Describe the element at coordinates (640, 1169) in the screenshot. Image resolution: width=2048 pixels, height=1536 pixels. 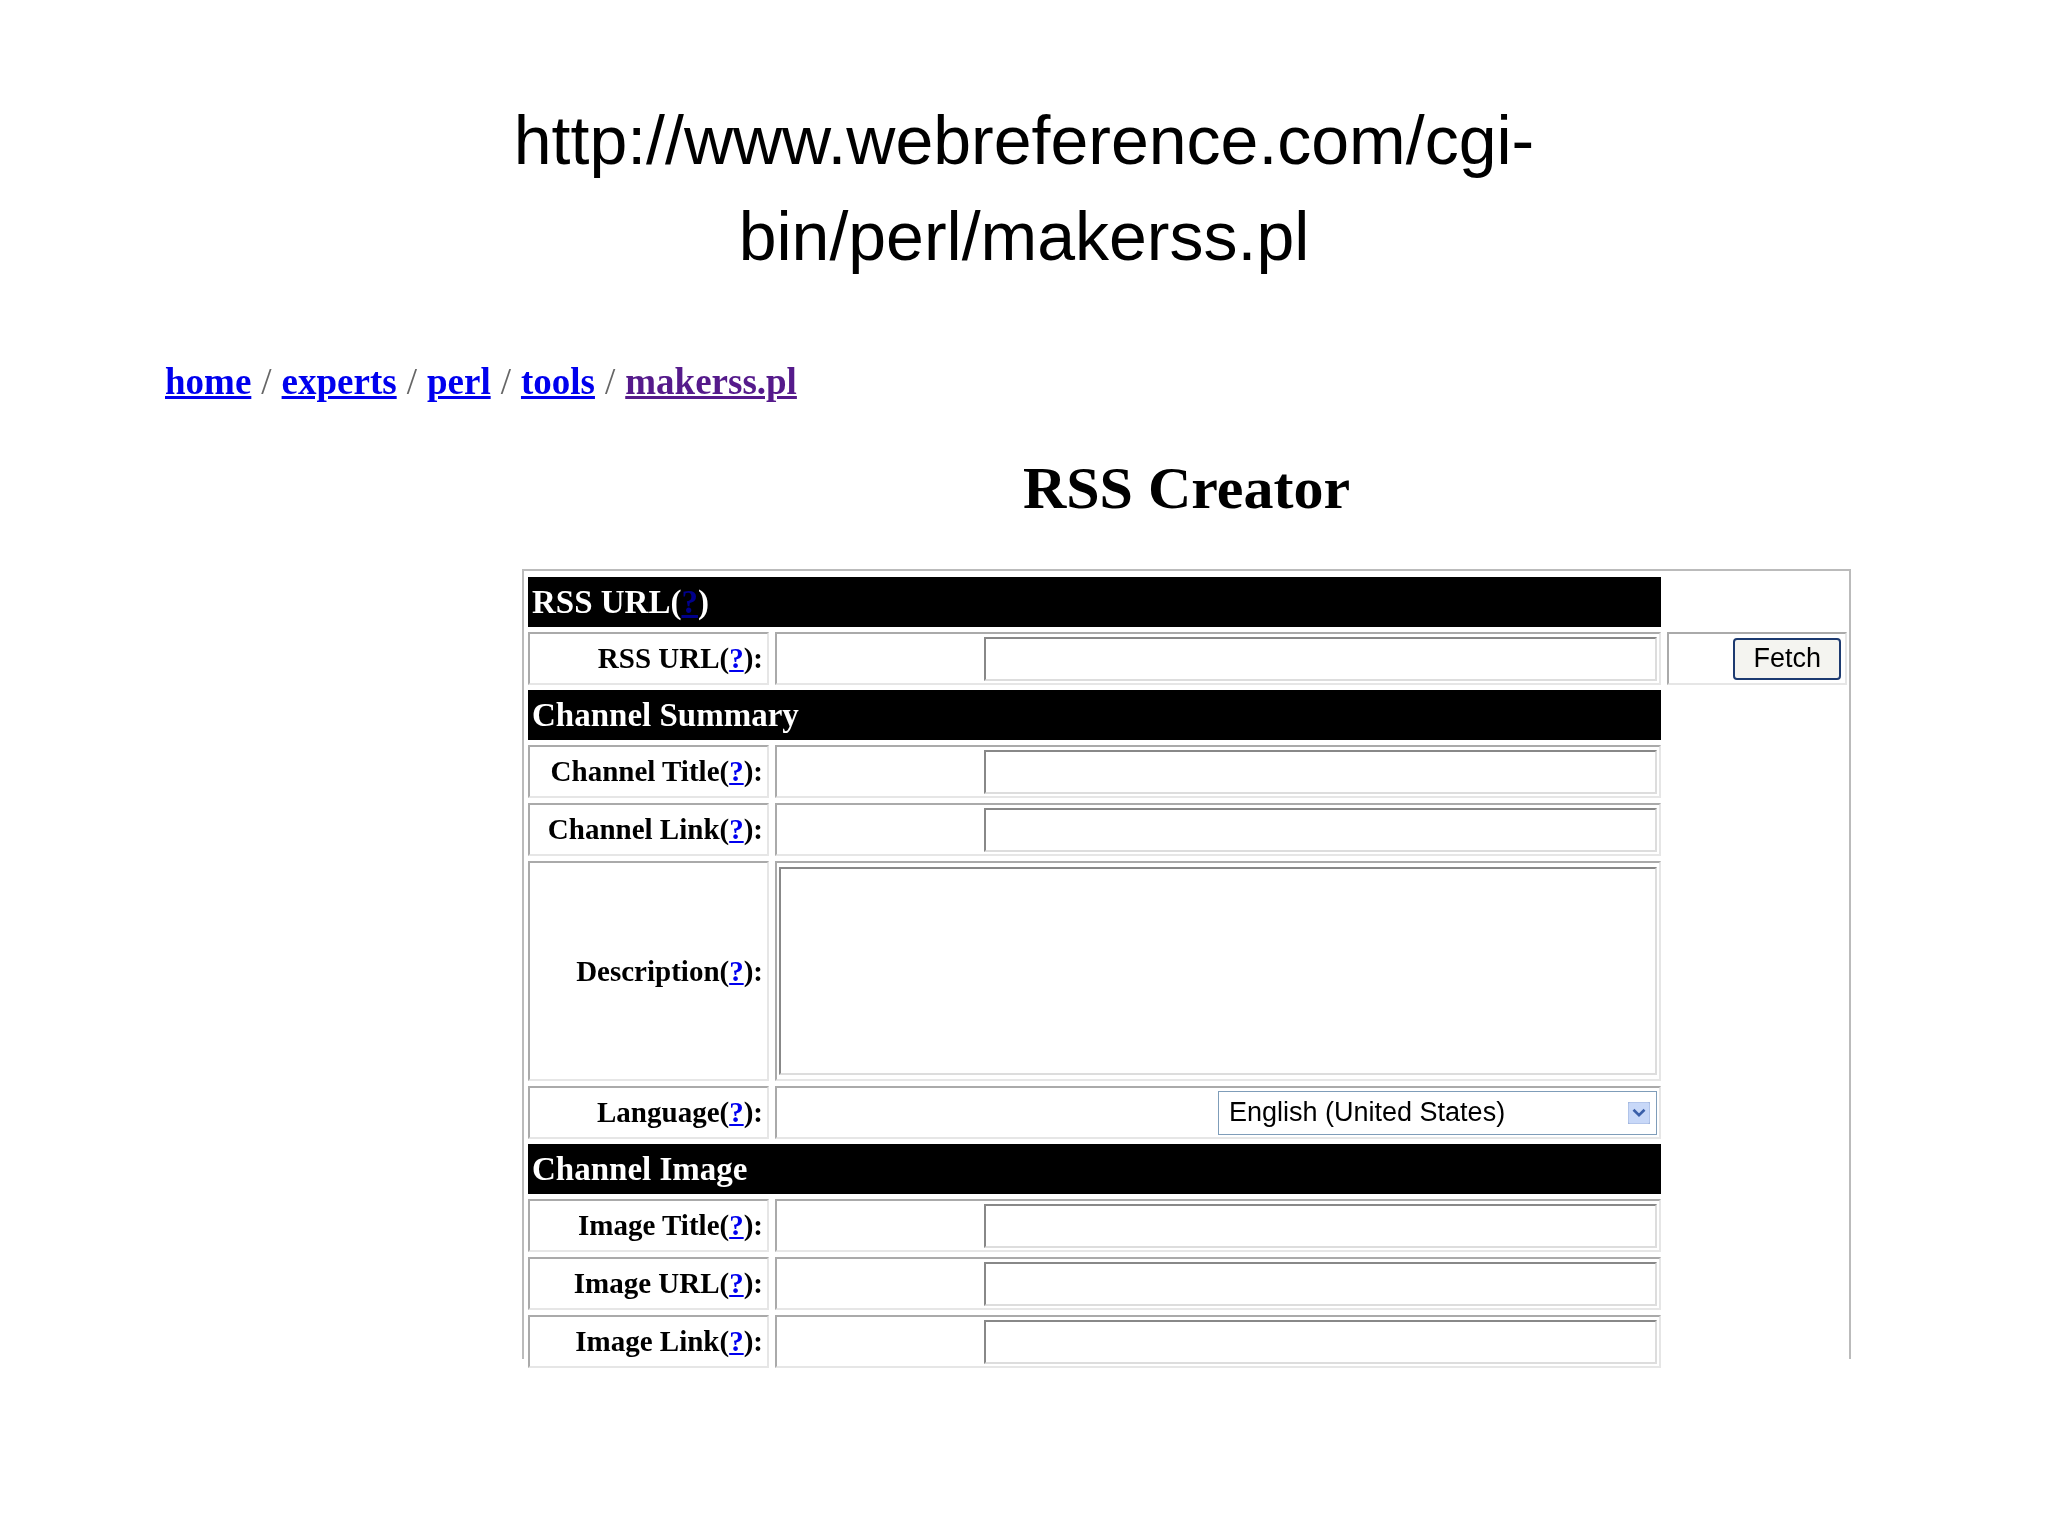
I see `section-title: Channel Image` at that location.